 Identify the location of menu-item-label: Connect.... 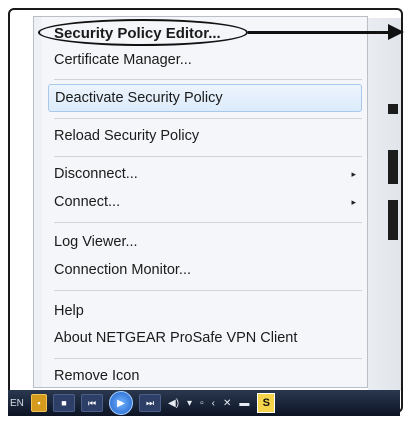
(87, 202).